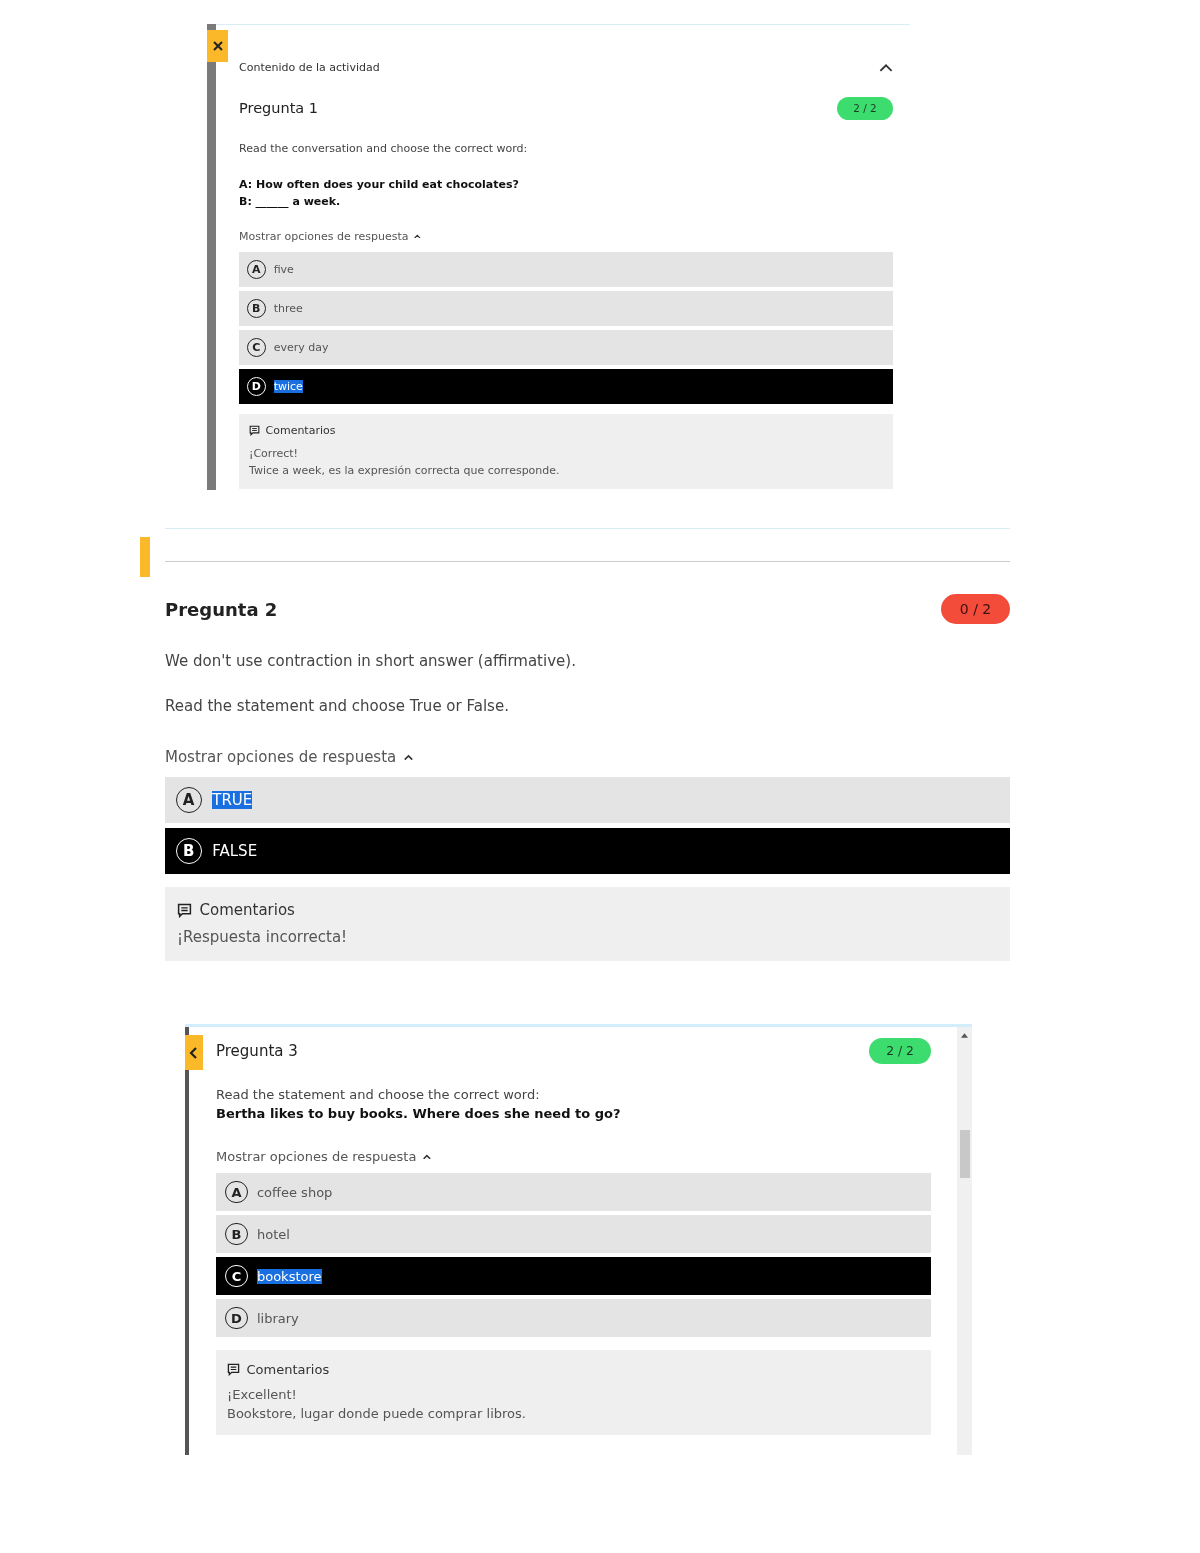 This screenshot has height=1553, width=1200. I want to click on answer-option: B FALSE, so click(587, 851).